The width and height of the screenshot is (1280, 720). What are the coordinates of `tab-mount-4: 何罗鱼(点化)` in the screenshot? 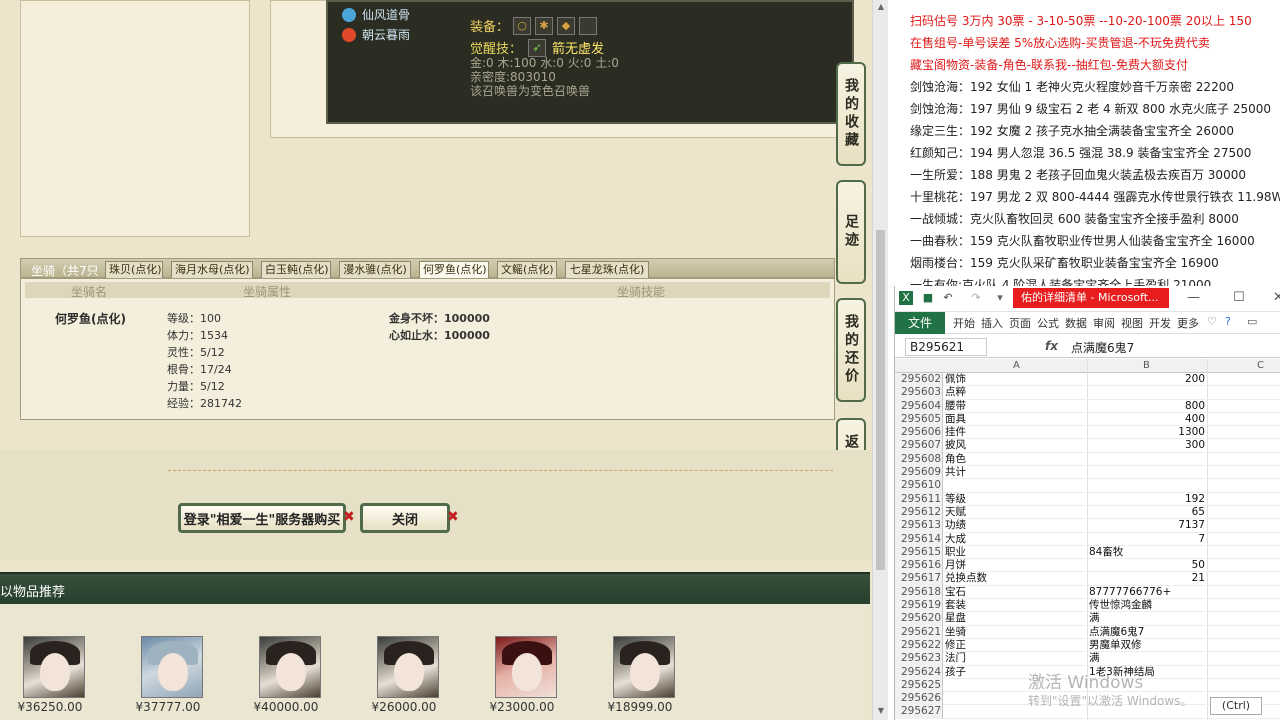 It's located at (454, 269).